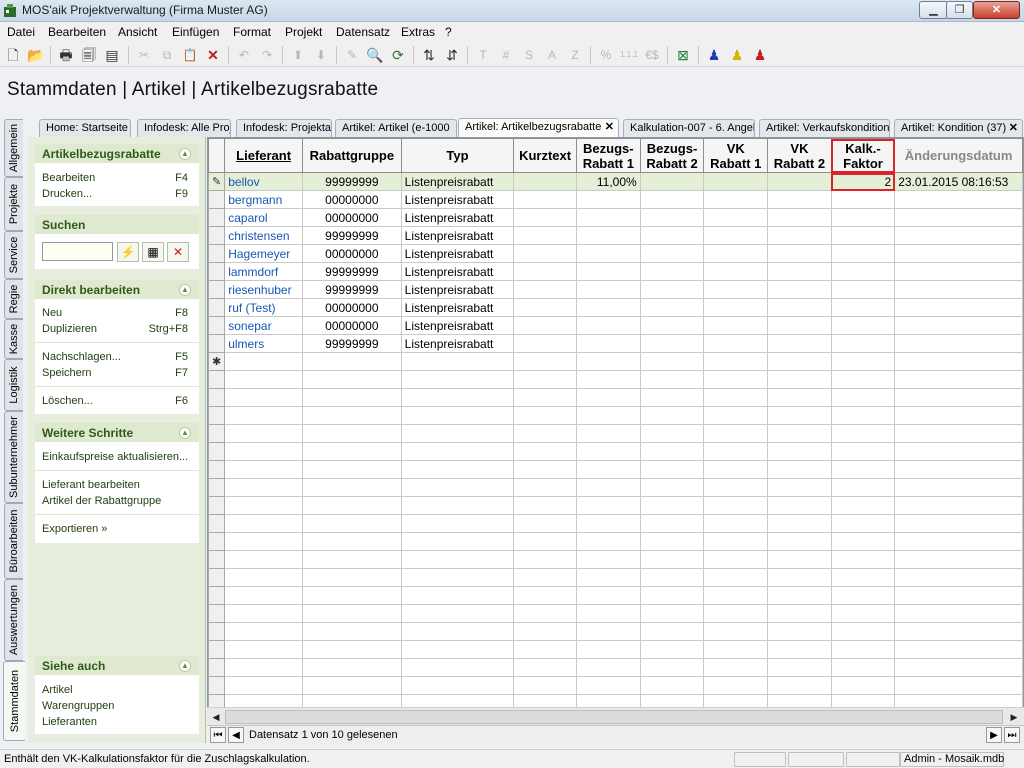 Image resolution: width=1024 pixels, height=768 pixels. I want to click on search-icon: 🔍, so click(375, 55).